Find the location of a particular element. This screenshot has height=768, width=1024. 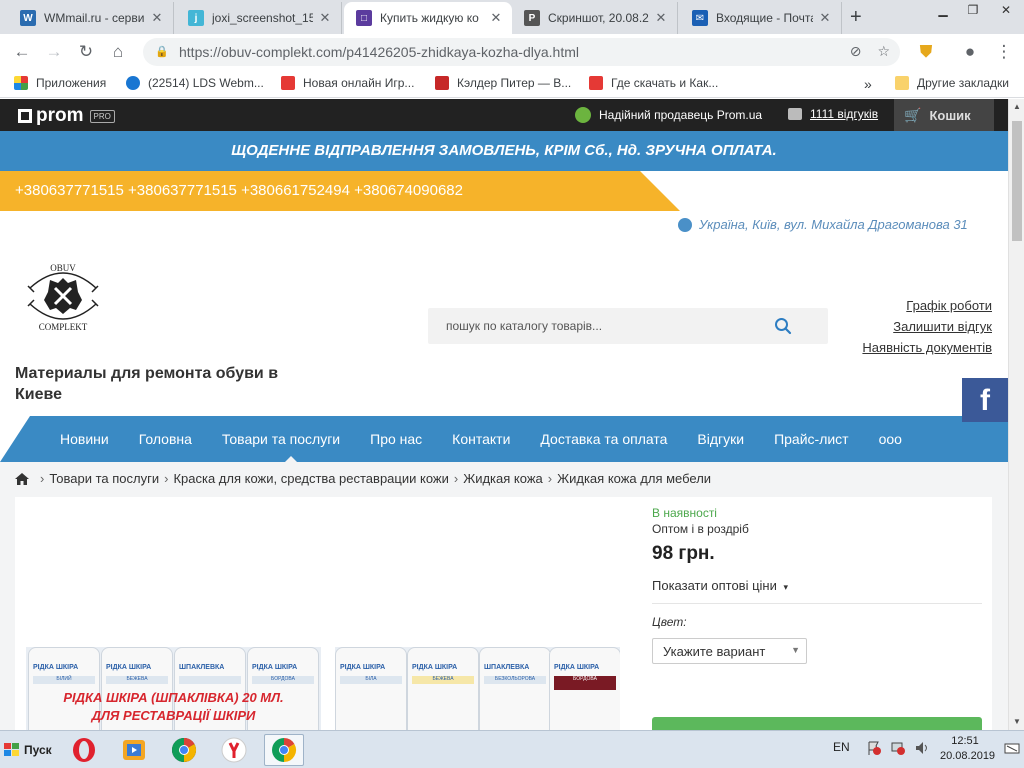

show-wholesale-prices: Показати оптові ціни ▾ is located at coordinates (720, 585).